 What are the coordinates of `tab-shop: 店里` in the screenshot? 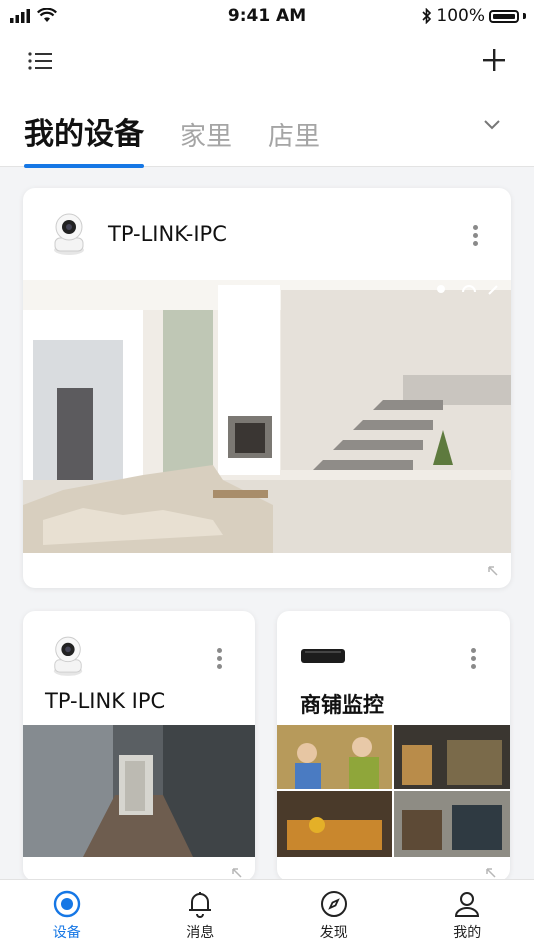 It's located at (294, 140).